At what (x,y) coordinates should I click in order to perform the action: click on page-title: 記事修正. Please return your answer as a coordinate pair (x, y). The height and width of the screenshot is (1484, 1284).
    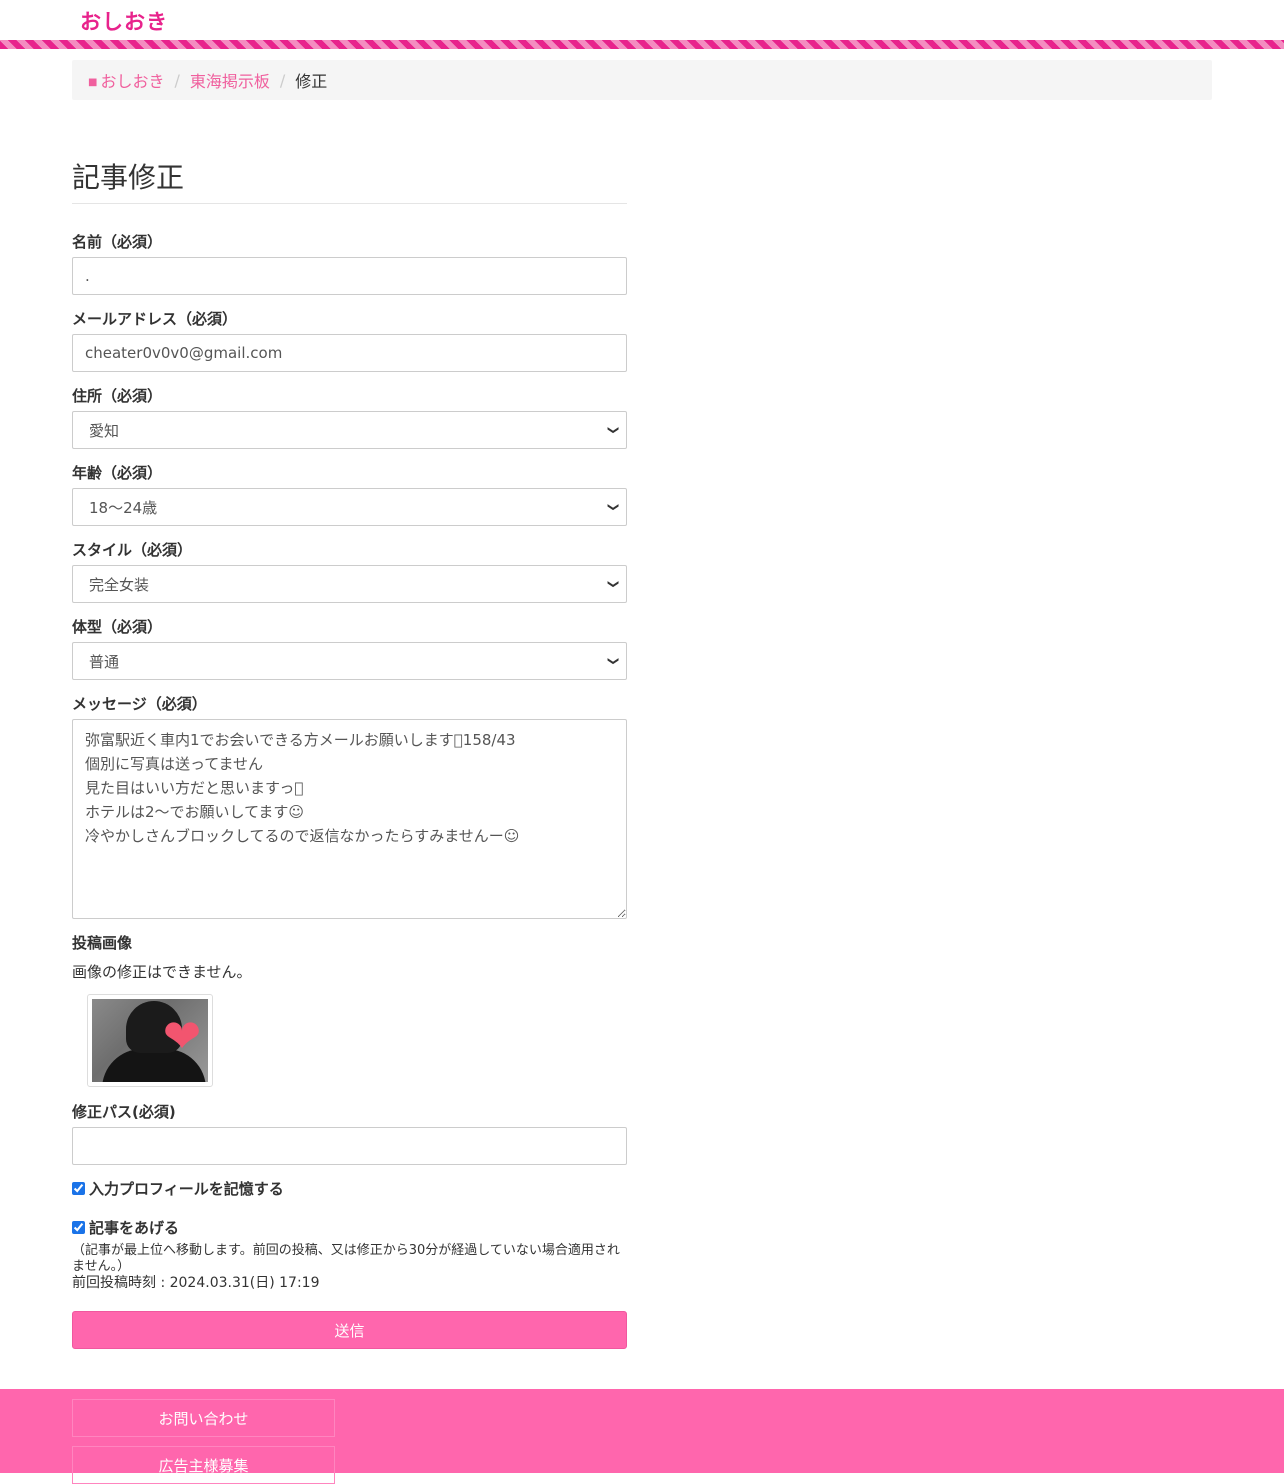
    Looking at the image, I should click on (128, 177).